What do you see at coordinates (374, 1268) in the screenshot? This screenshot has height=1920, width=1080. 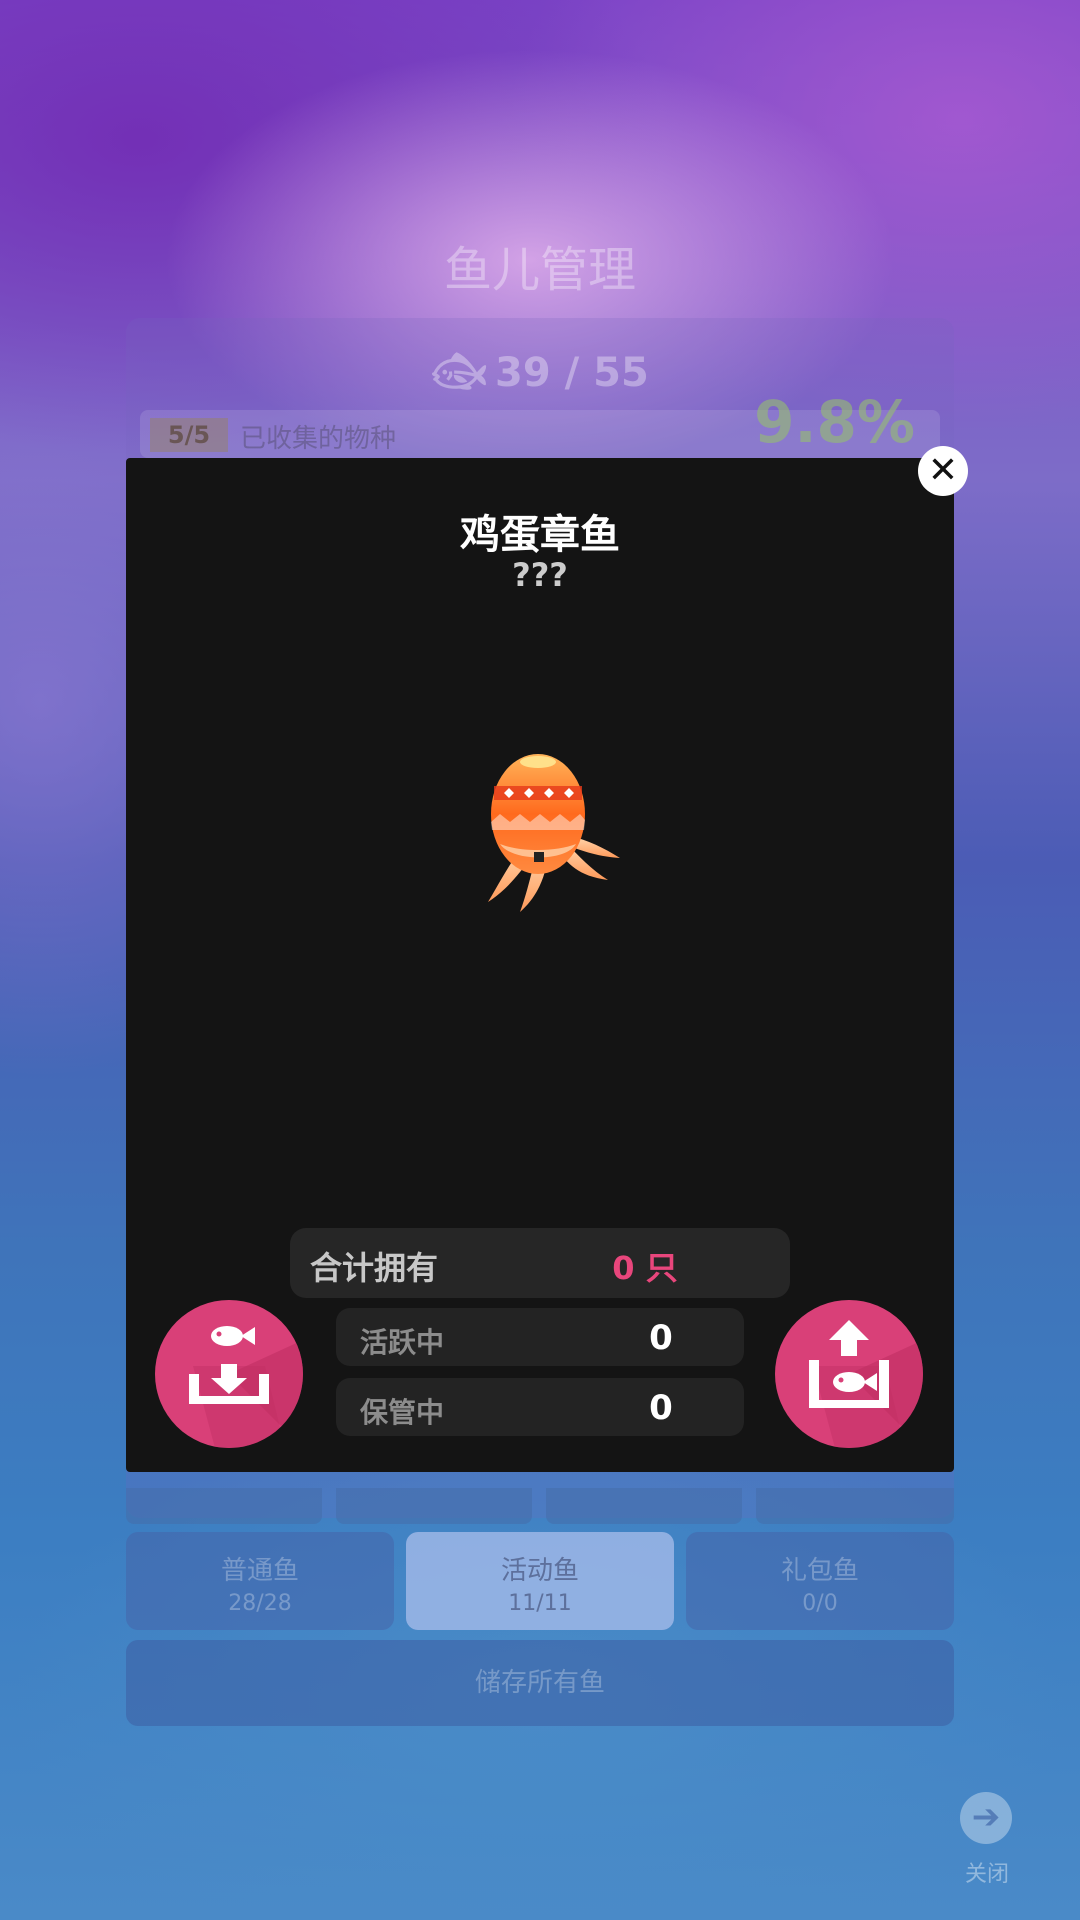 I see `total-owned-label: 合计拥有` at bounding box center [374, 1268].